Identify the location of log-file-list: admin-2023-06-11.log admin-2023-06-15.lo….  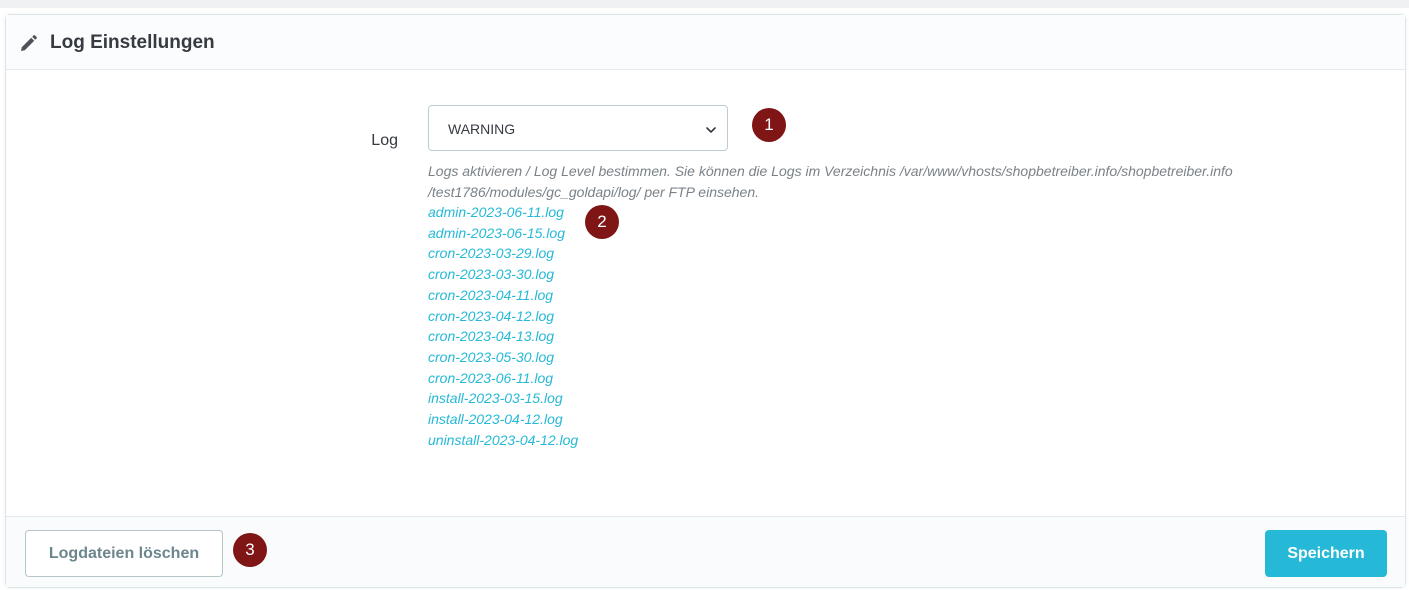
(503, 326).